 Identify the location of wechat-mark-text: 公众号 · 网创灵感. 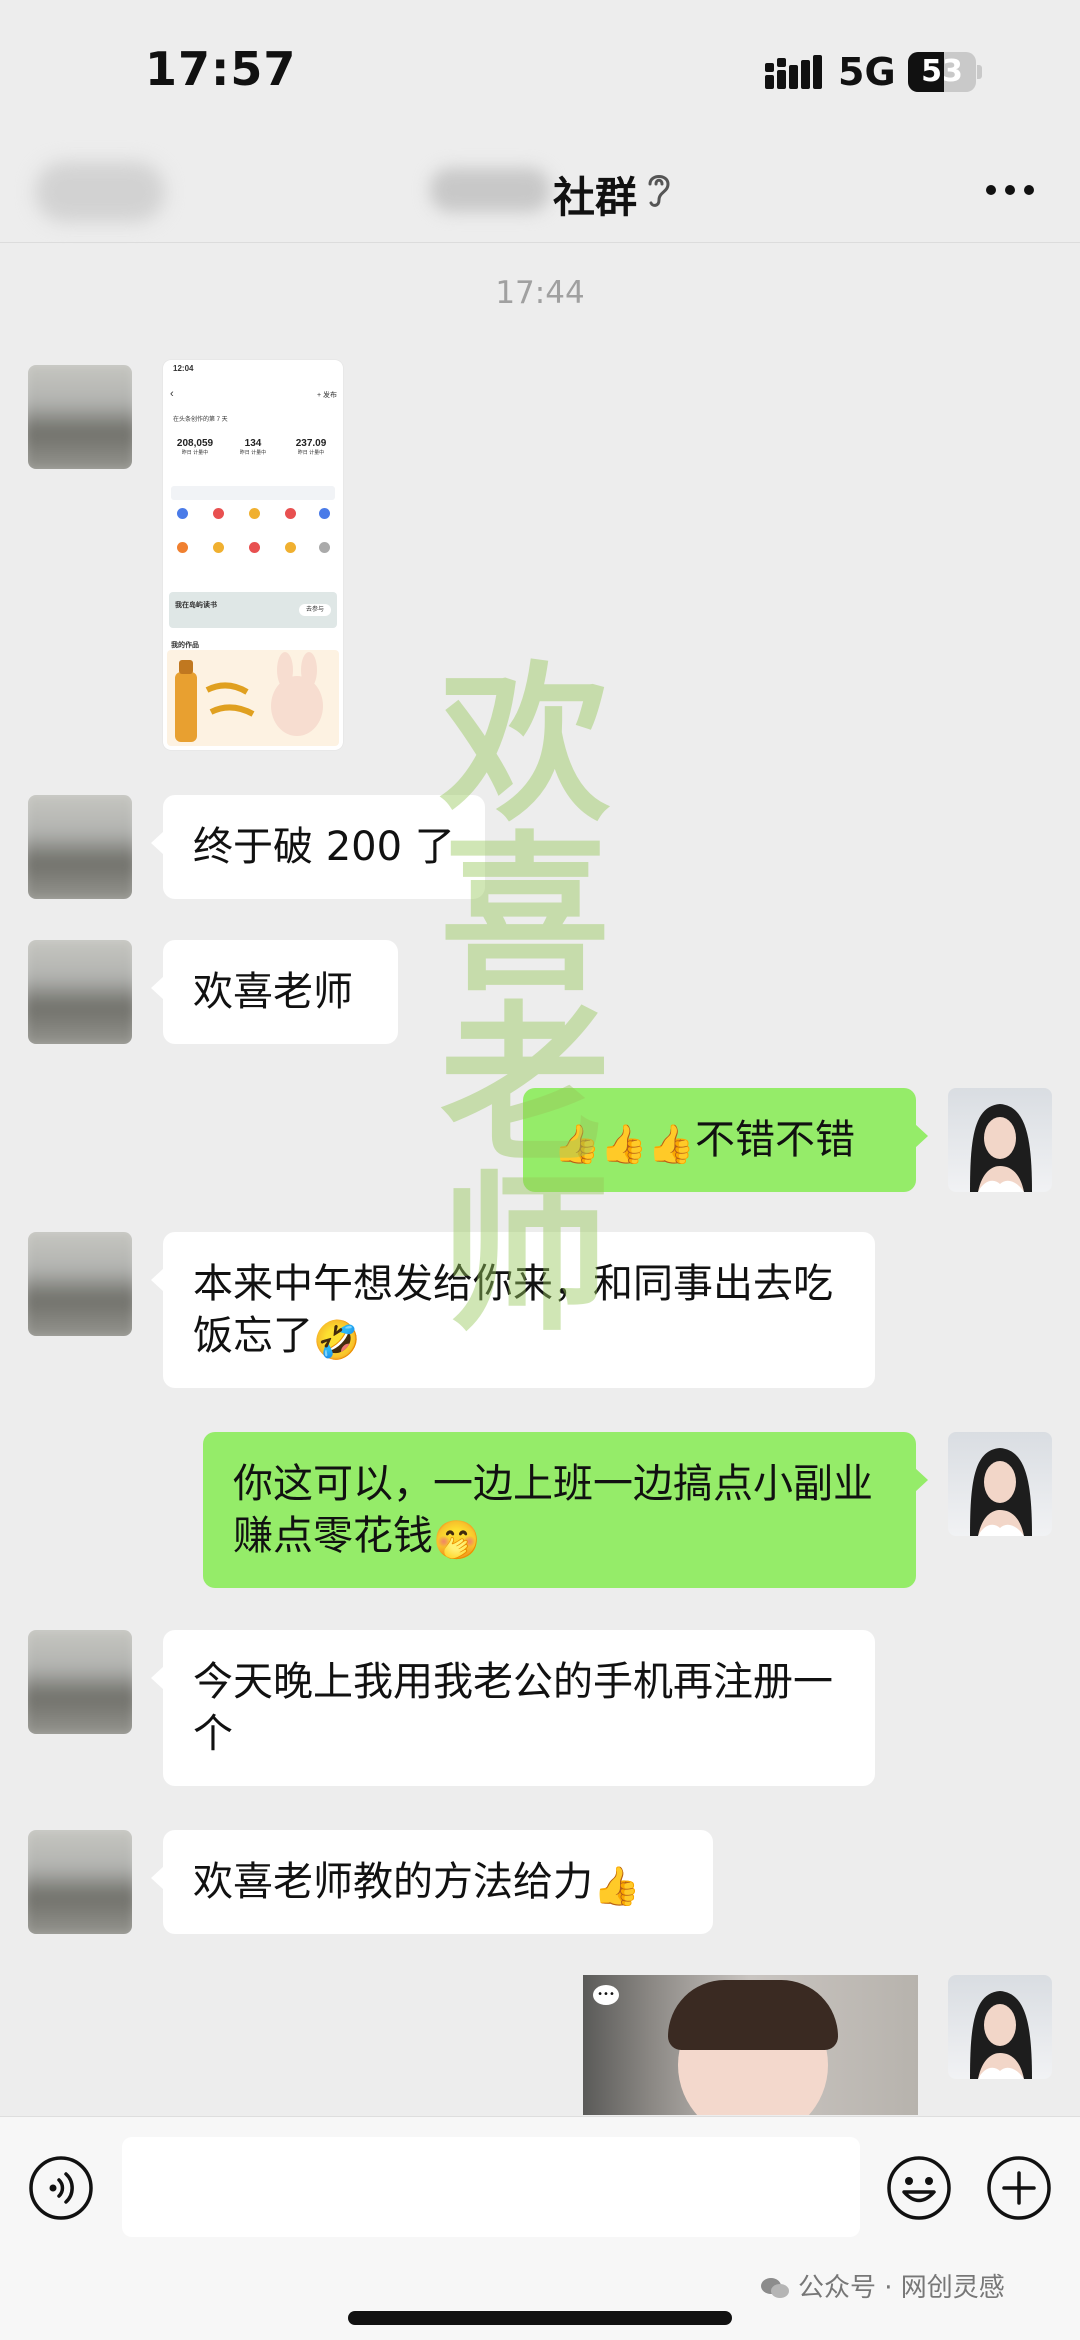
(901, 2288).